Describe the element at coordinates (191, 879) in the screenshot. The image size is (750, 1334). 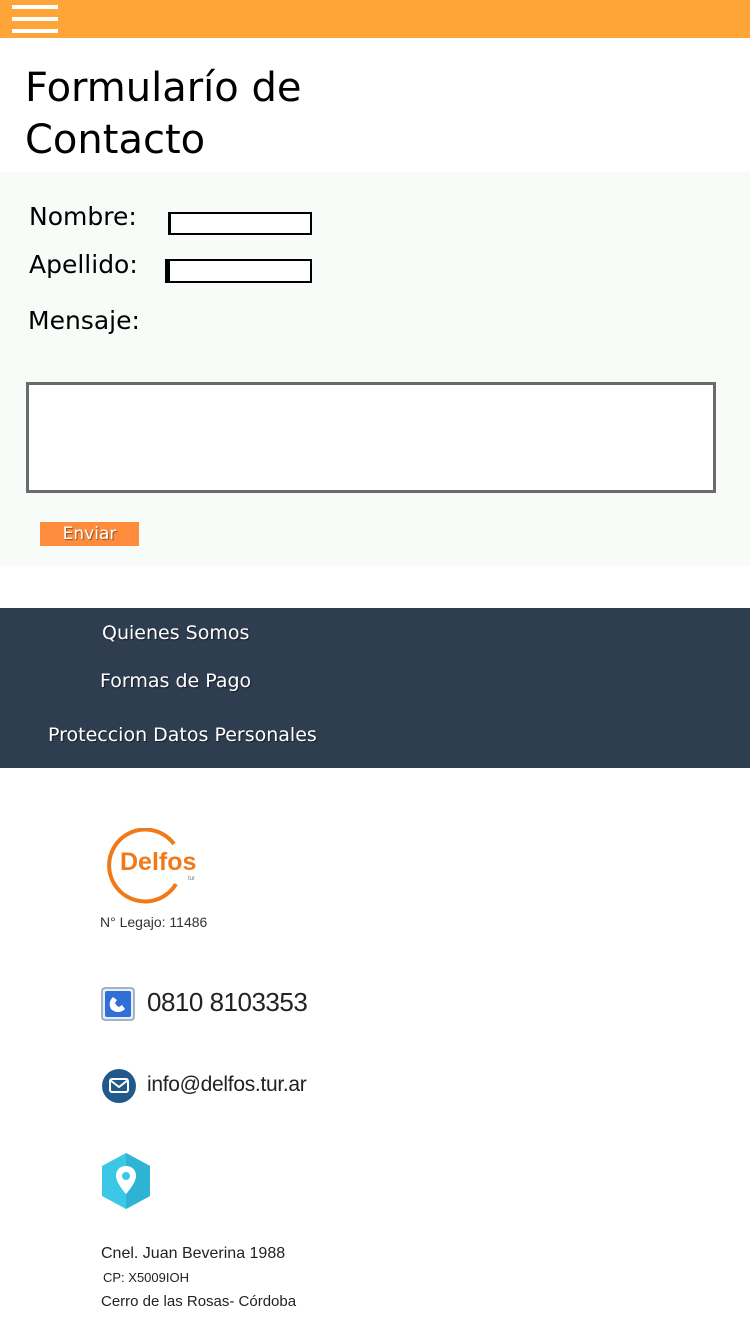
I see `logo-subtext: tur` at that location.